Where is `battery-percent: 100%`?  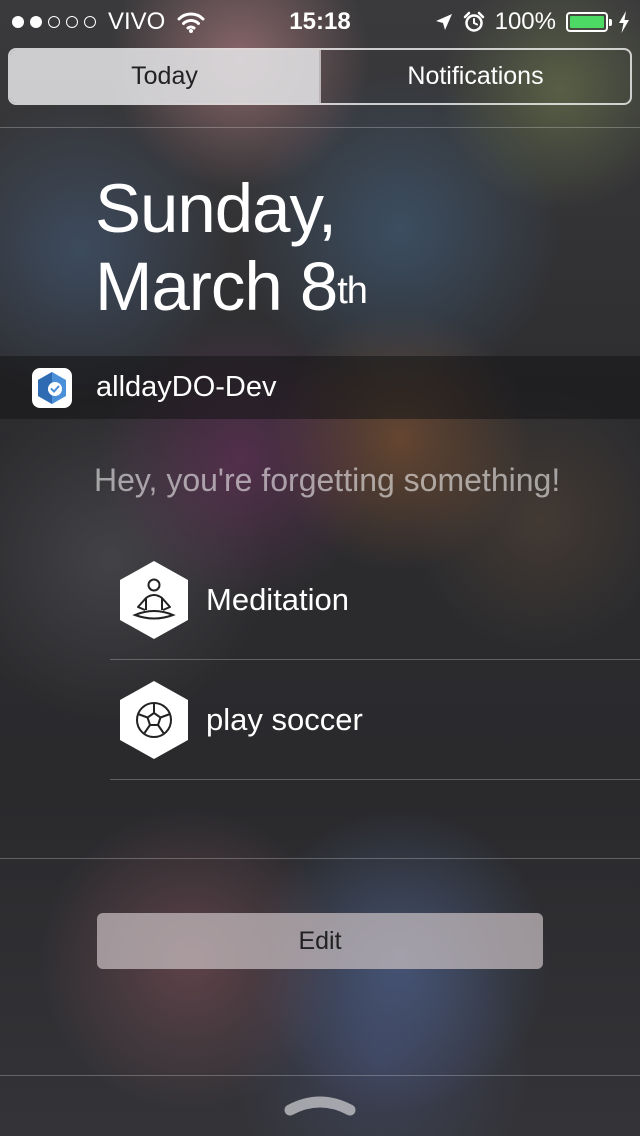 battery-percent: 100% is located at coordinates (525, 21).